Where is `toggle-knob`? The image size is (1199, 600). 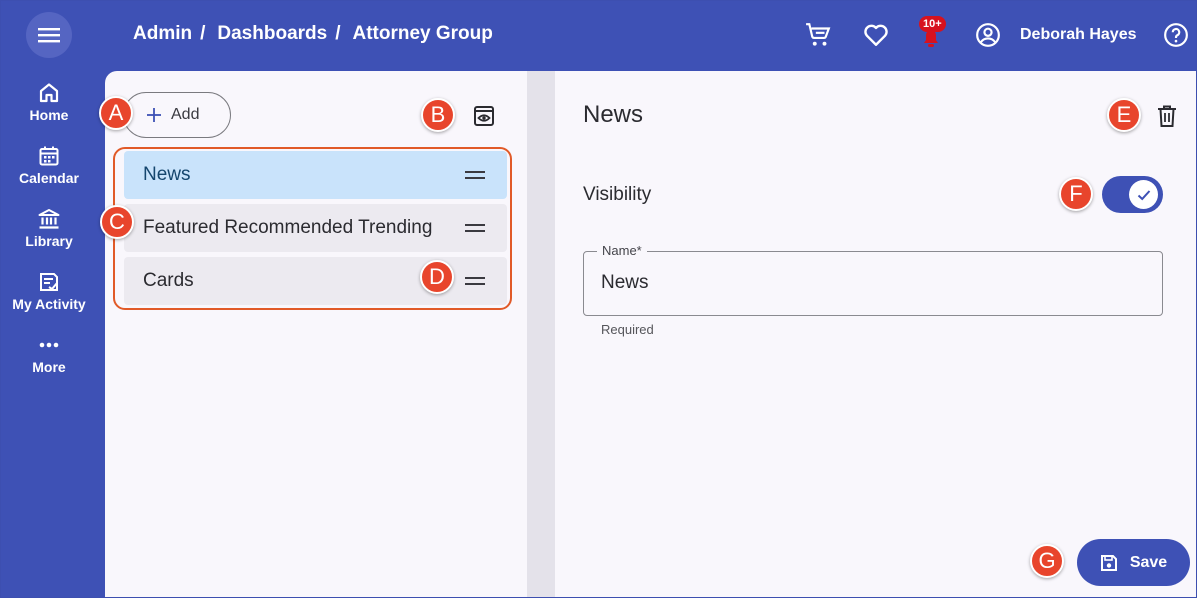
toggle-knob is located at coordinates (1143, 194).